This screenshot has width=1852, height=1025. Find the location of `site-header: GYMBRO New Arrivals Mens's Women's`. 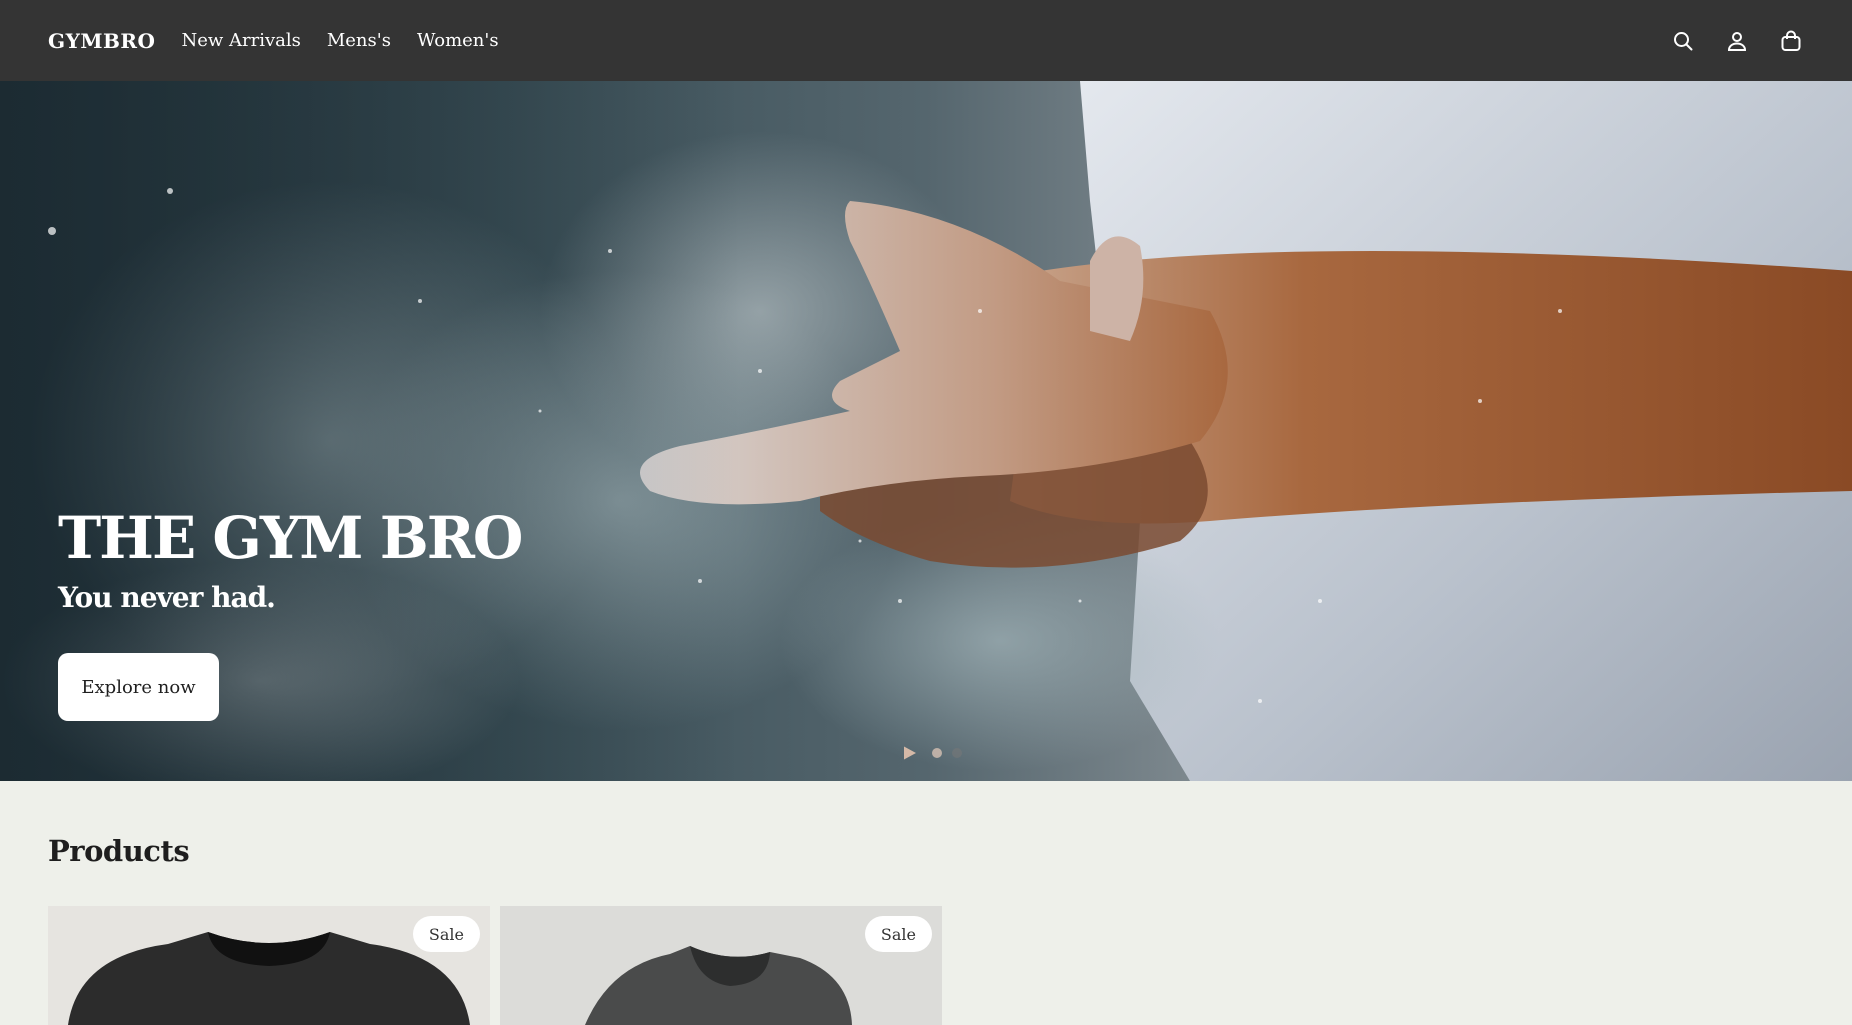

site-header: GYMBRO New Arrivals Mens's Women's is located at coordinates (926, 40).